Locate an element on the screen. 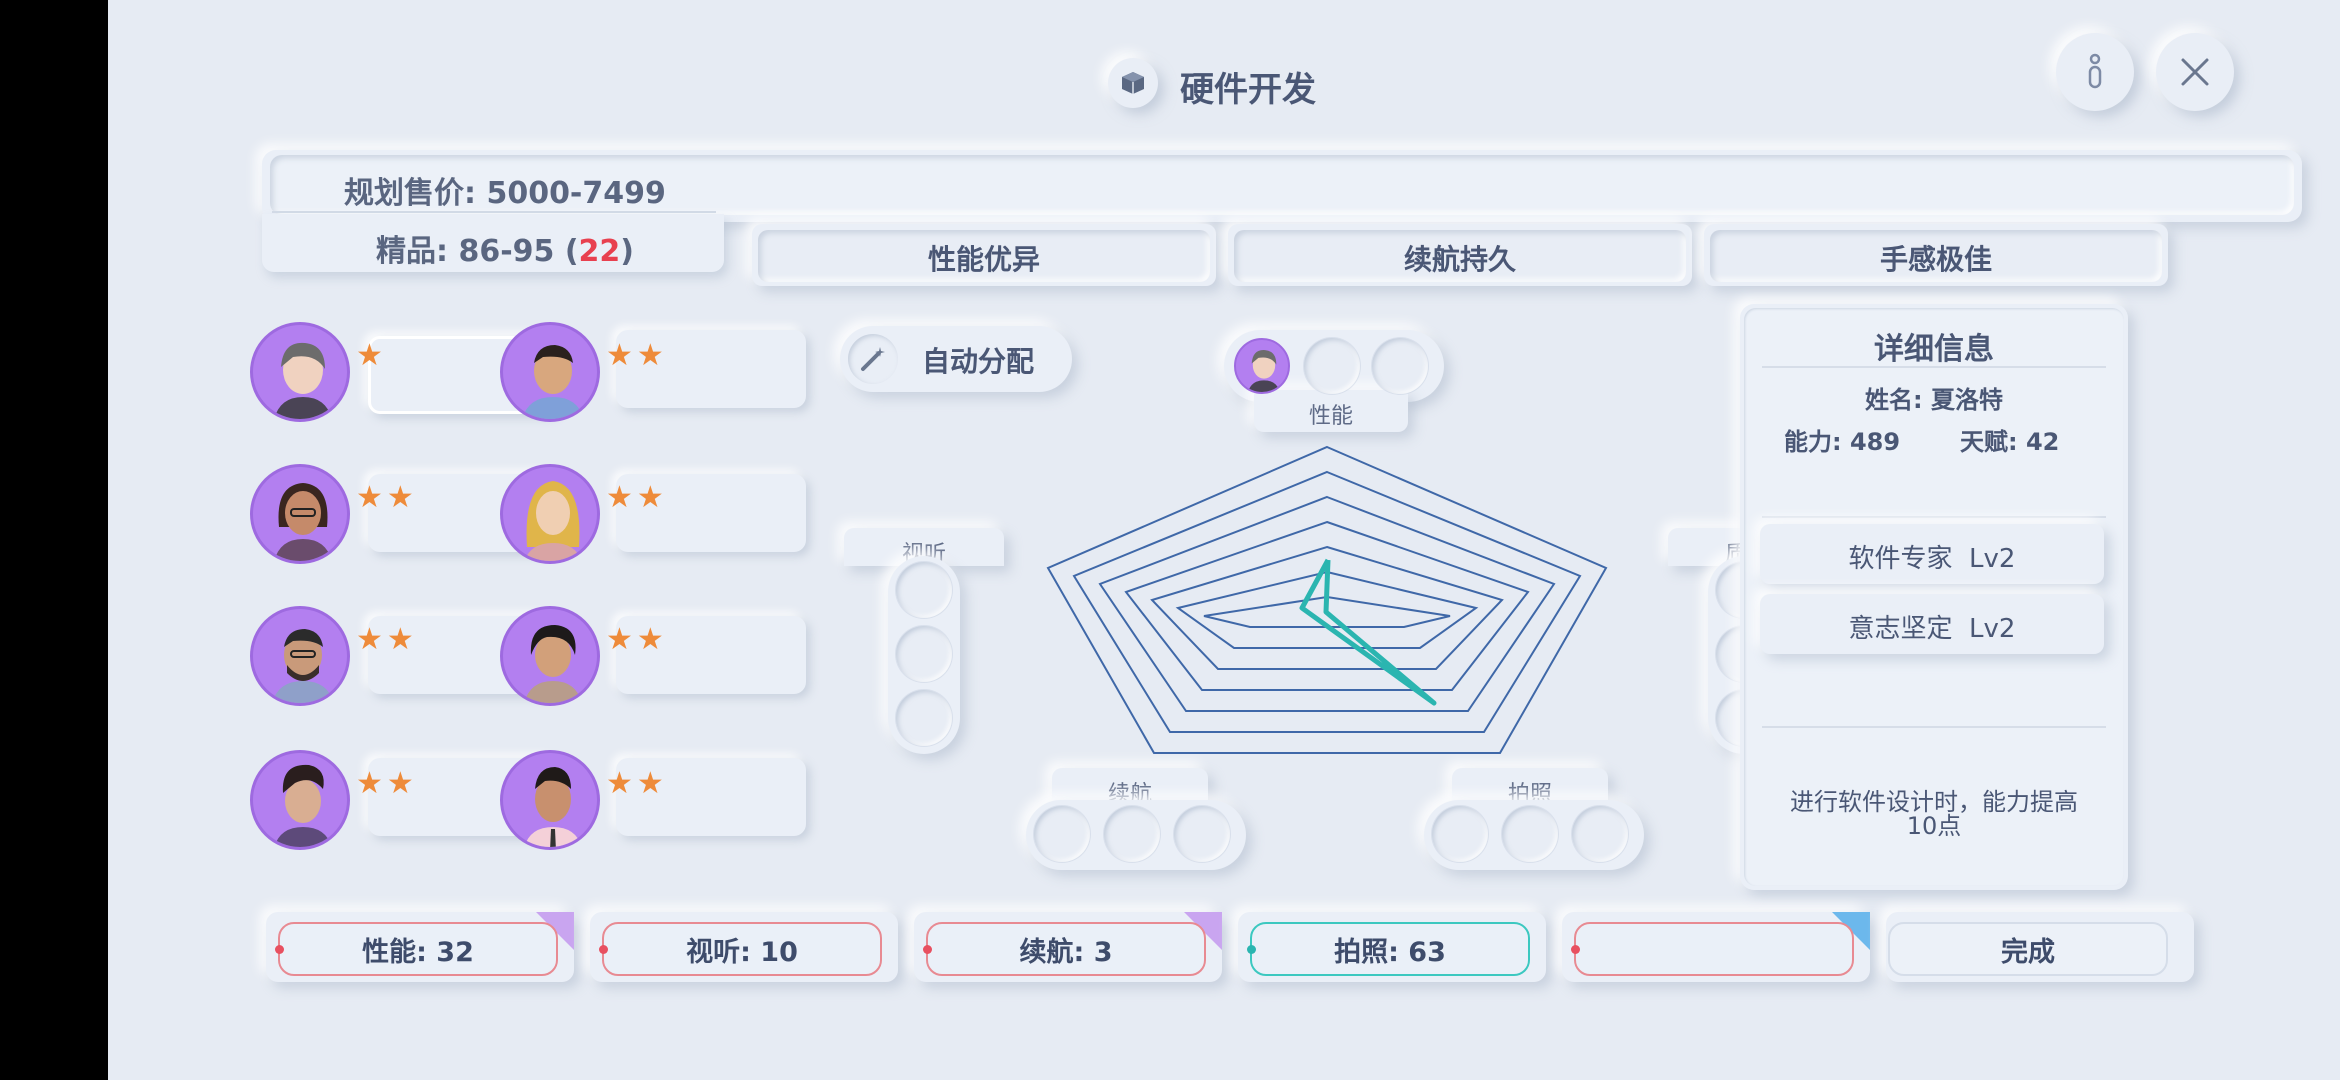 The image size is (2340, 1080). performance-label: 性能 is located at coordinates (1330, 416).